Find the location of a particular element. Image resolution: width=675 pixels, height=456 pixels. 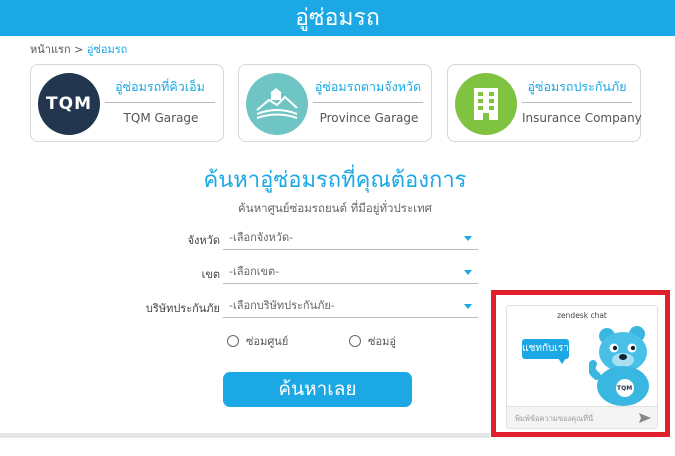

district-select: -เลือกเขต- is located at coordinates (350, 273).